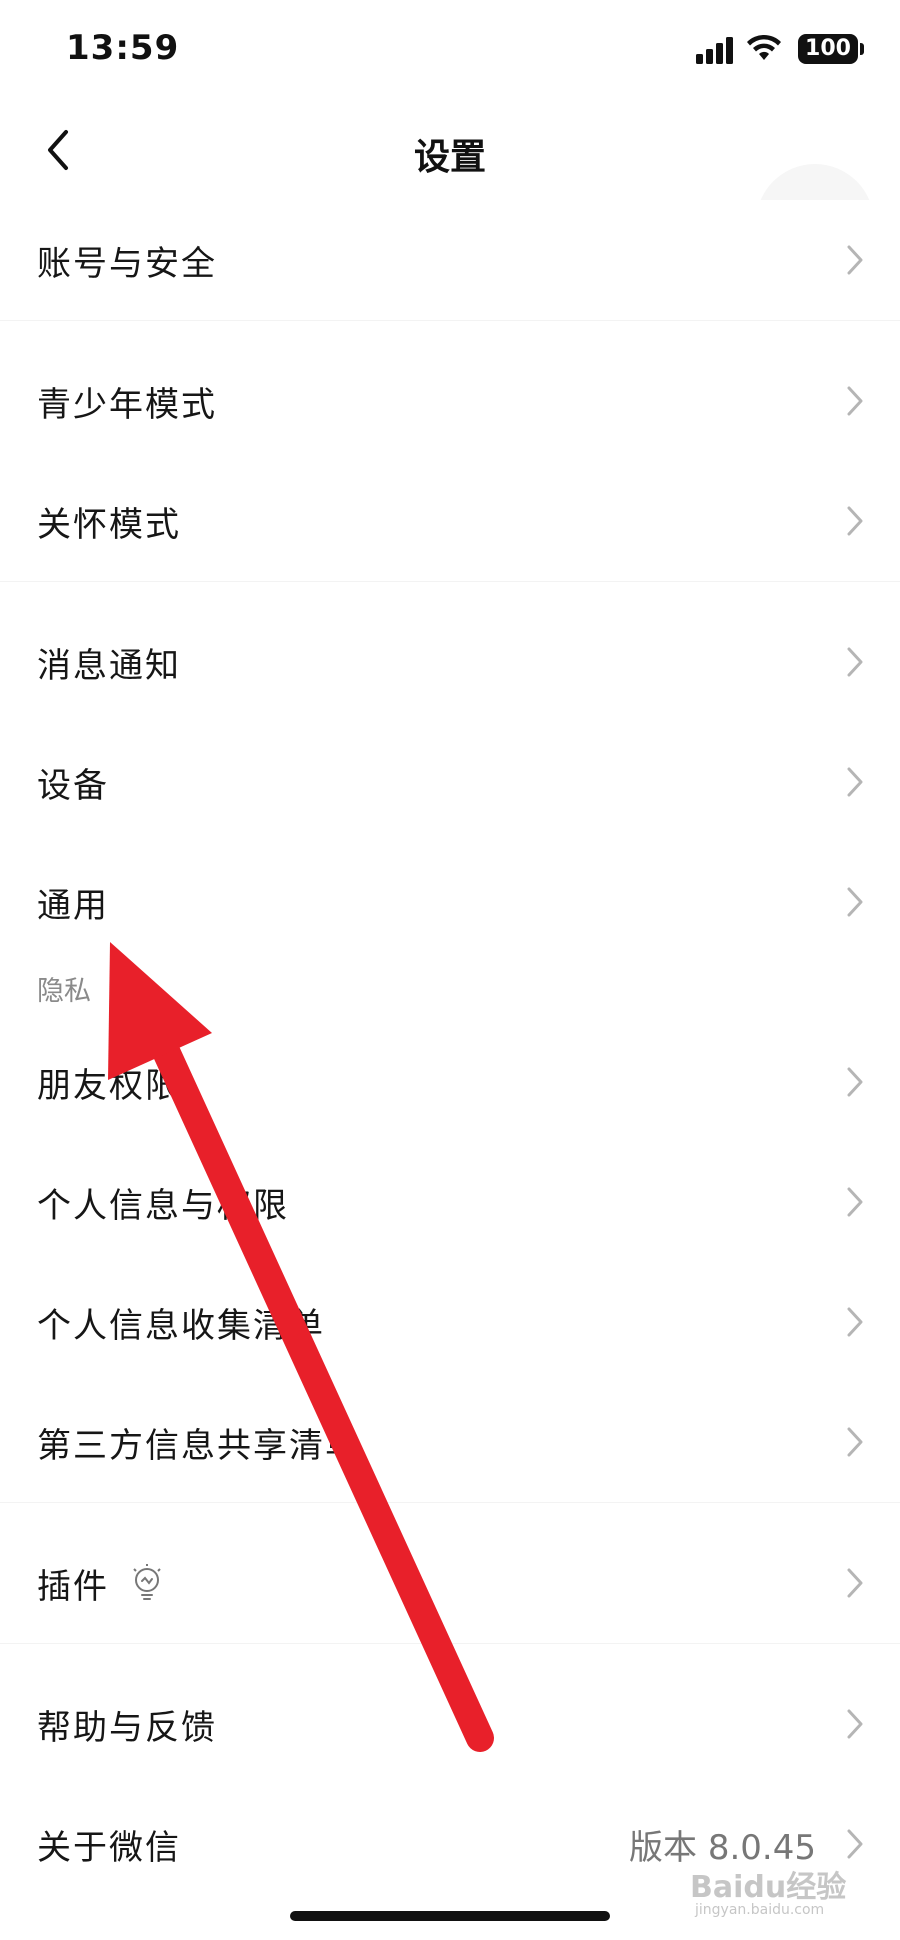 The image size is (900, 1940). I want to click on row-label: 个人信息收集清单, so click(181, 1325).